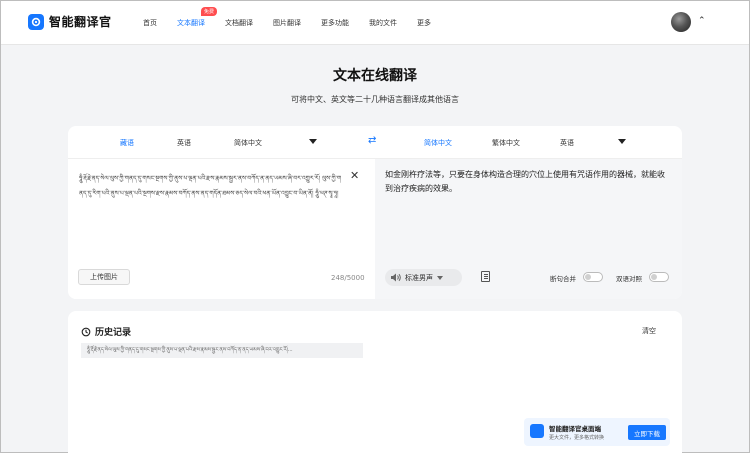 Image resolution: width=750 pixels, height=453 pixels. What do you see at coordinates (248, 143) in the screenshot?
I see `source-lang-simplified-chinese: 简体中文` at bounding box center [248, 143].